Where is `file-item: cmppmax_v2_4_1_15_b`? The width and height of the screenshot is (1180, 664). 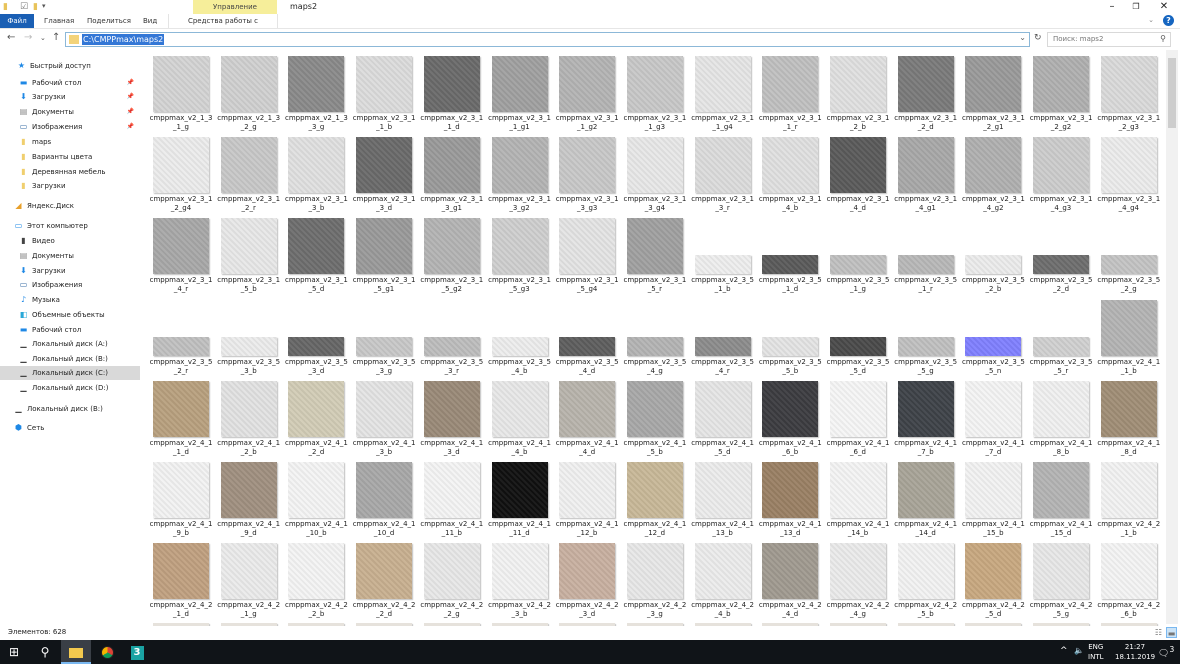 file-item: cmppmax_v2_4_1_15_b is located at coordinates (993, 500).